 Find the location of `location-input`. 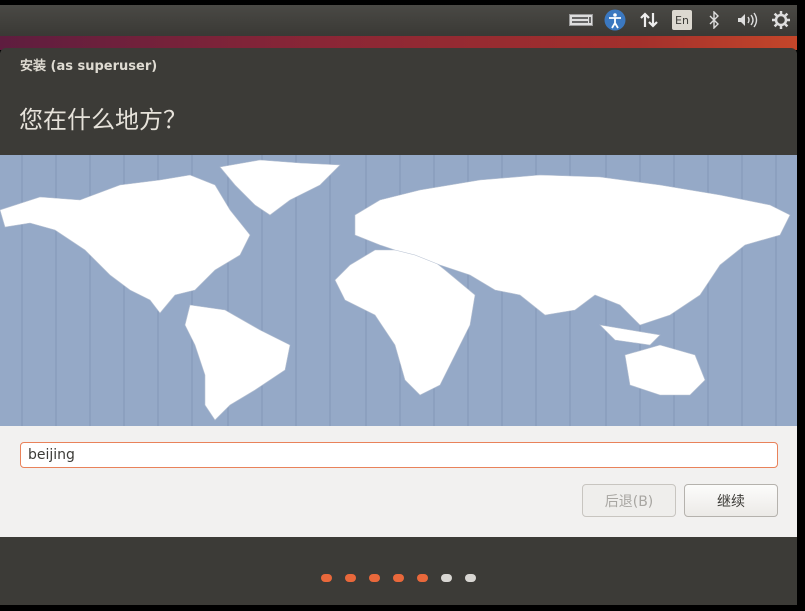

location-input is located at coordinates (399, 455).